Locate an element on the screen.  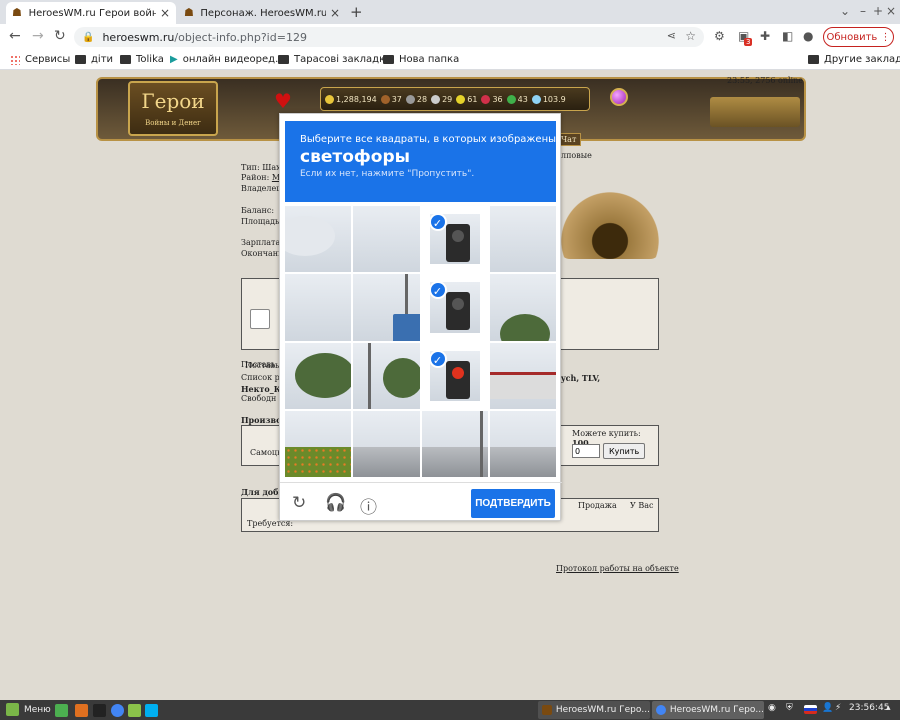
minimize-icon: – is located at coordinates (863, 11).